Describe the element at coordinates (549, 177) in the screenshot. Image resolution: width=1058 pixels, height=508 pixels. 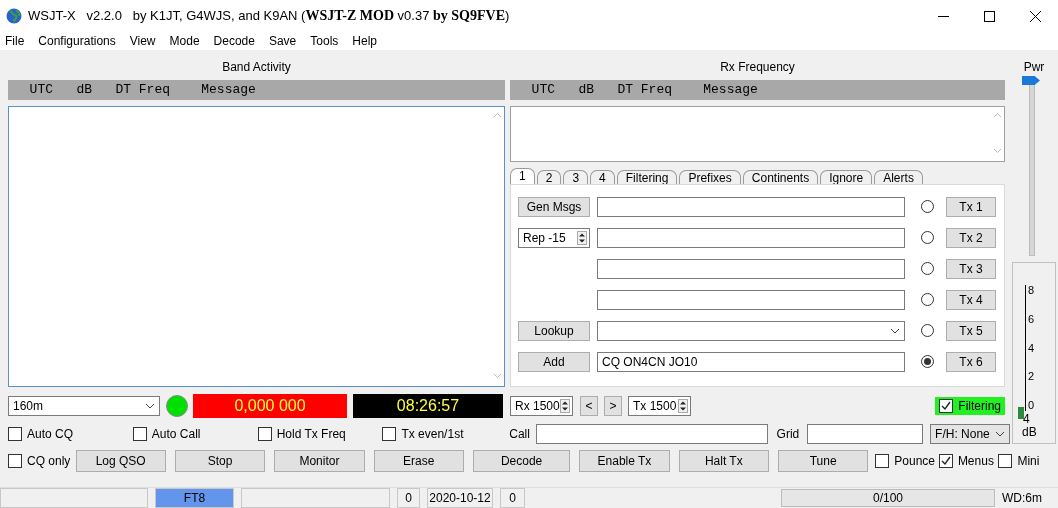
I see `tab: 2` at that location.